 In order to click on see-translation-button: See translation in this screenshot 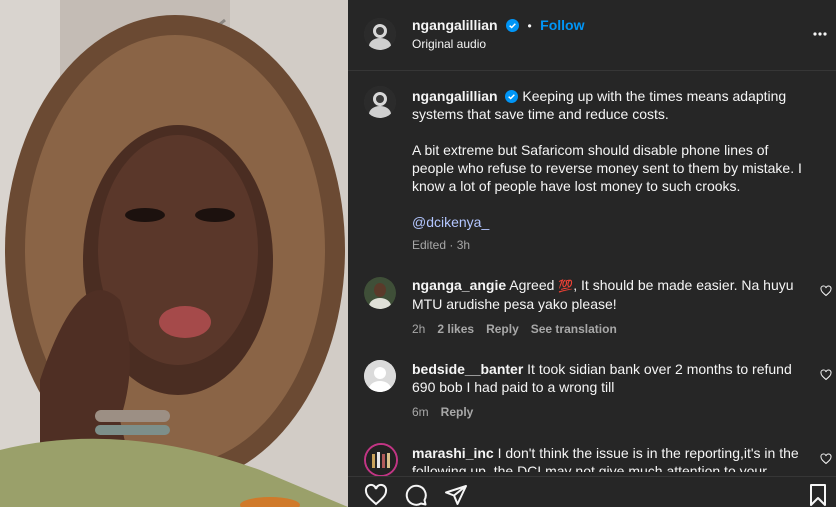, I will do `click(574, 329)`.